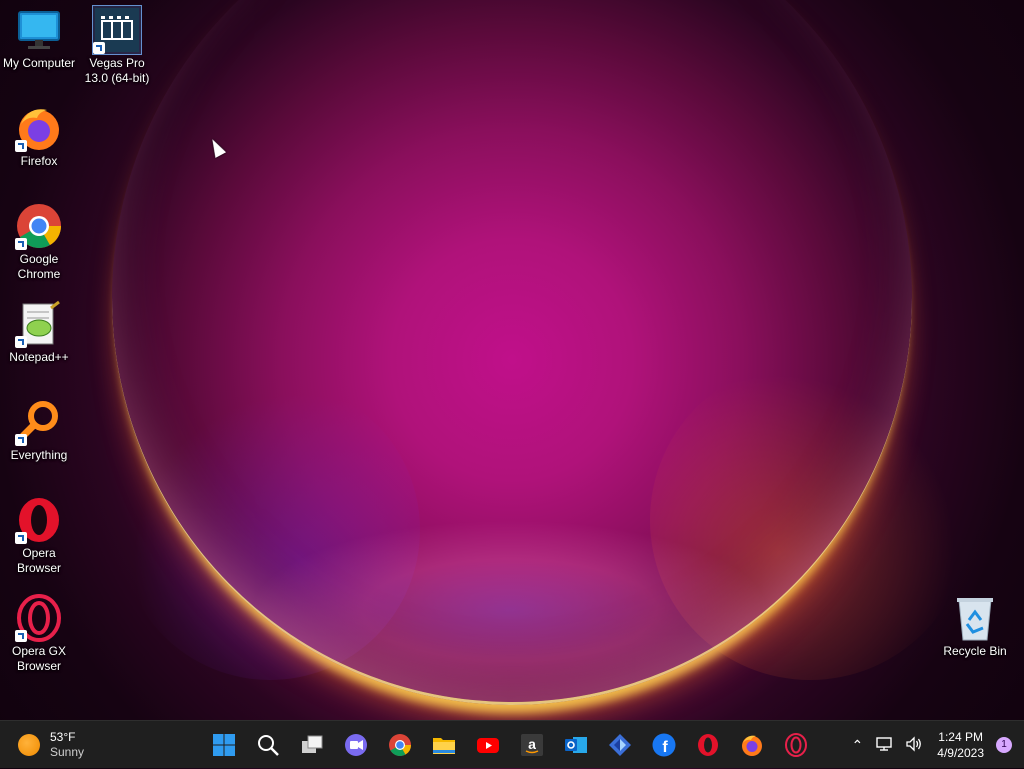  I want to click on taskbar-photos-button, so click(620, 745).